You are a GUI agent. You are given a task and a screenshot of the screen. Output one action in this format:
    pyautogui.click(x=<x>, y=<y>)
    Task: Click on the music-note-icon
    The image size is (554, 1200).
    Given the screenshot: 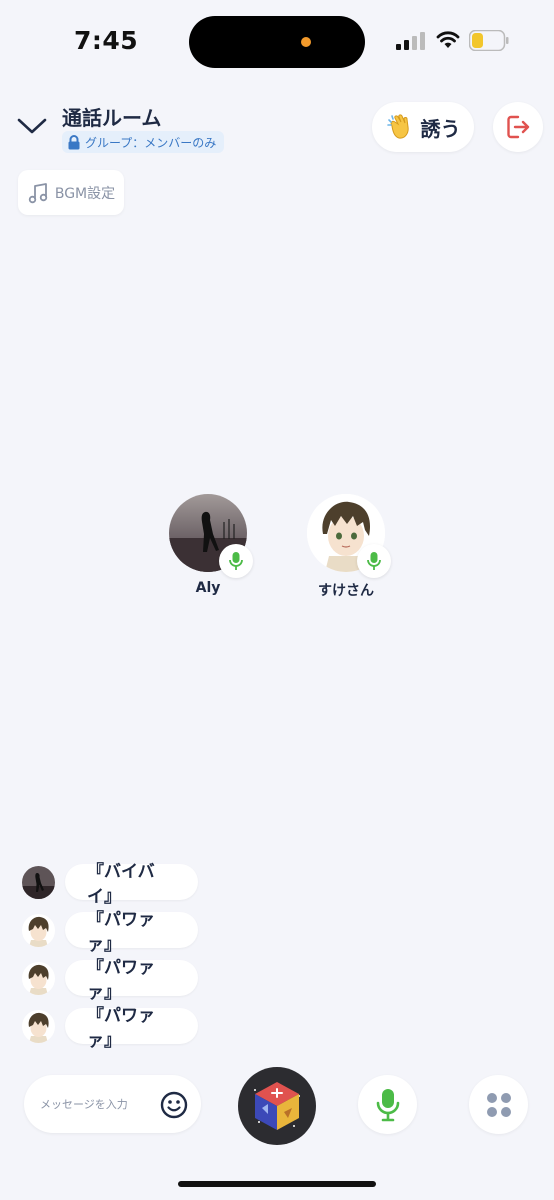 What is the action you would take?
    pyautogui.click(x=38, y=192)
    